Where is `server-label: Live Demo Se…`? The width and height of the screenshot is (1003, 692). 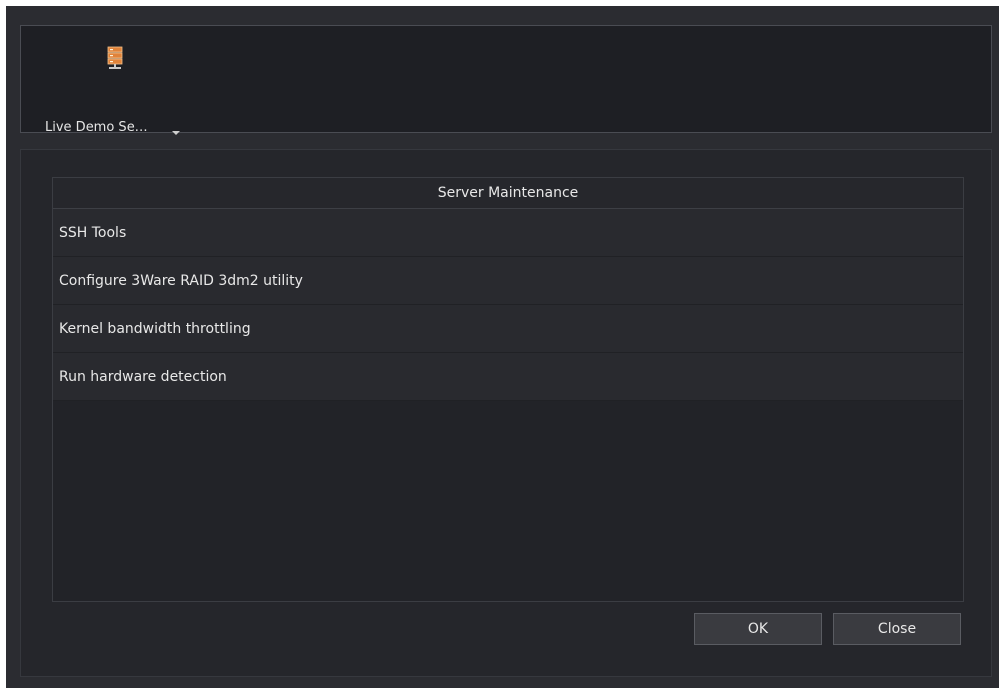
server-label: Live Demo Se… is located at coordinates (96, 127).